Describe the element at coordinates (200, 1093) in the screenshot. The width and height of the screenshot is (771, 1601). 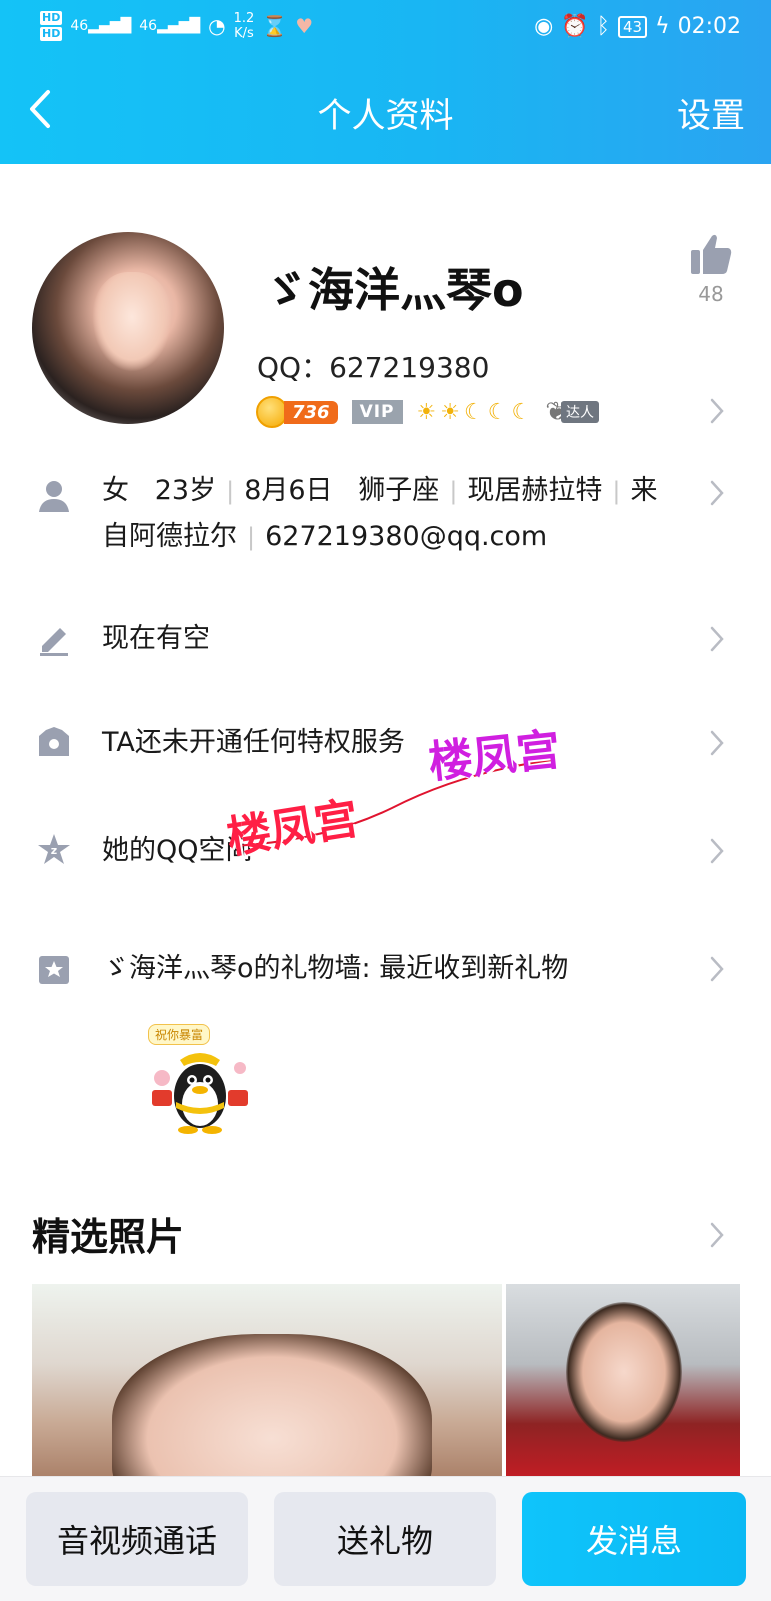
I see `penguin-icon` at that location.